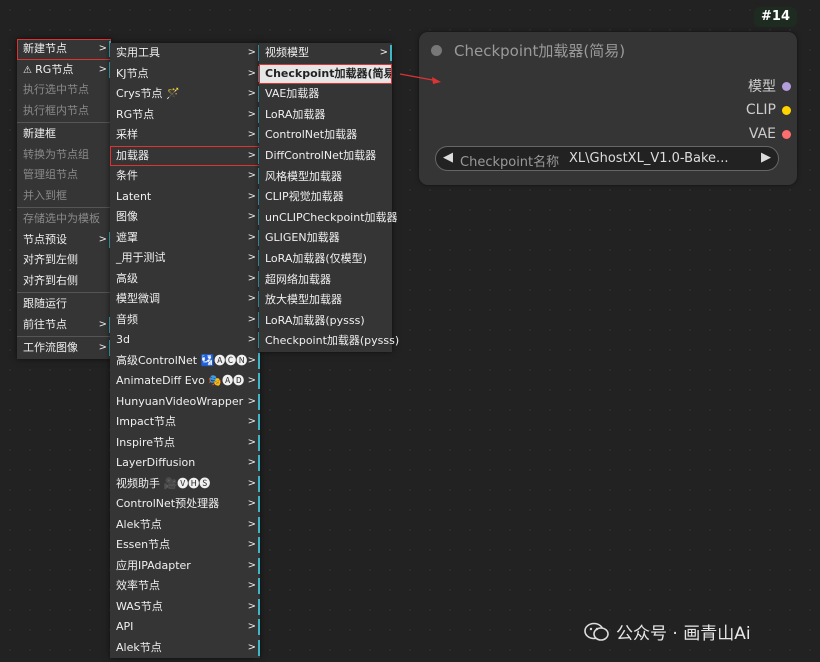 Image resolution: width=820 pixels, height=662 pixels. I want to click on menu2-item: Inspire节点 >, so click(185, 443).